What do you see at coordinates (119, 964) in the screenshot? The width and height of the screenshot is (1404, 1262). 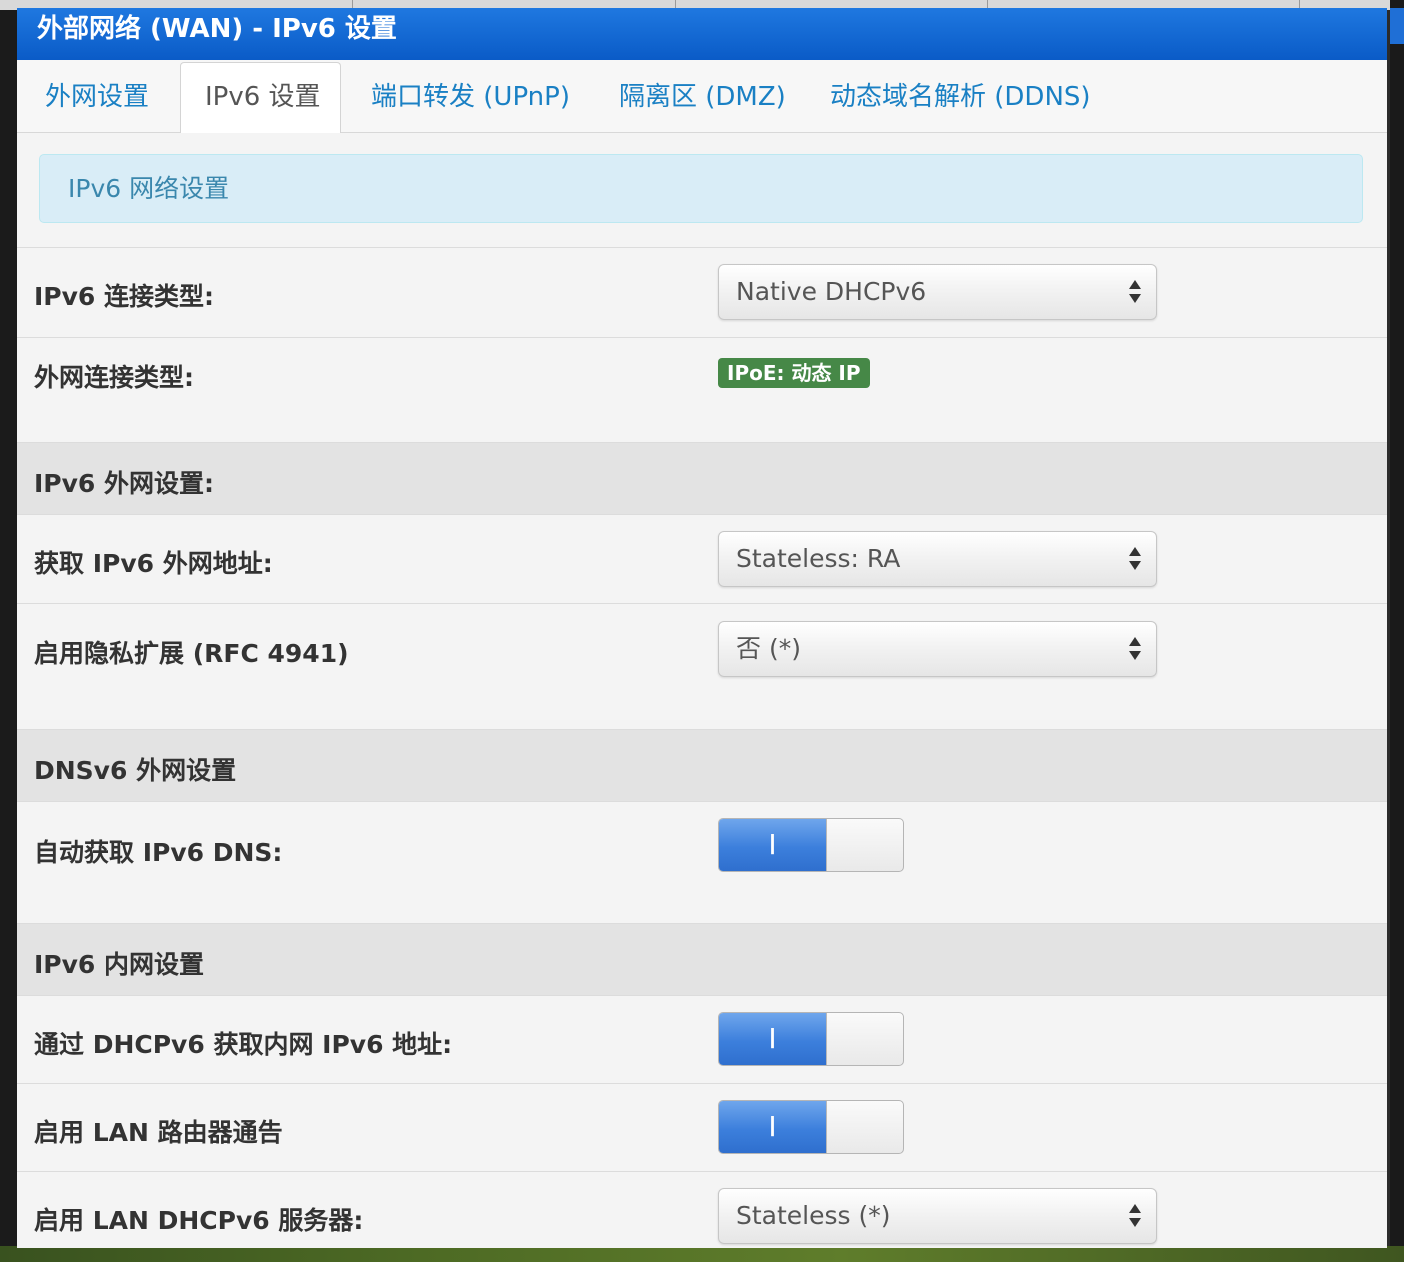 I see `section-ipv6-lan-title: IPv6 内网设置` at bounding box center [119, 964].